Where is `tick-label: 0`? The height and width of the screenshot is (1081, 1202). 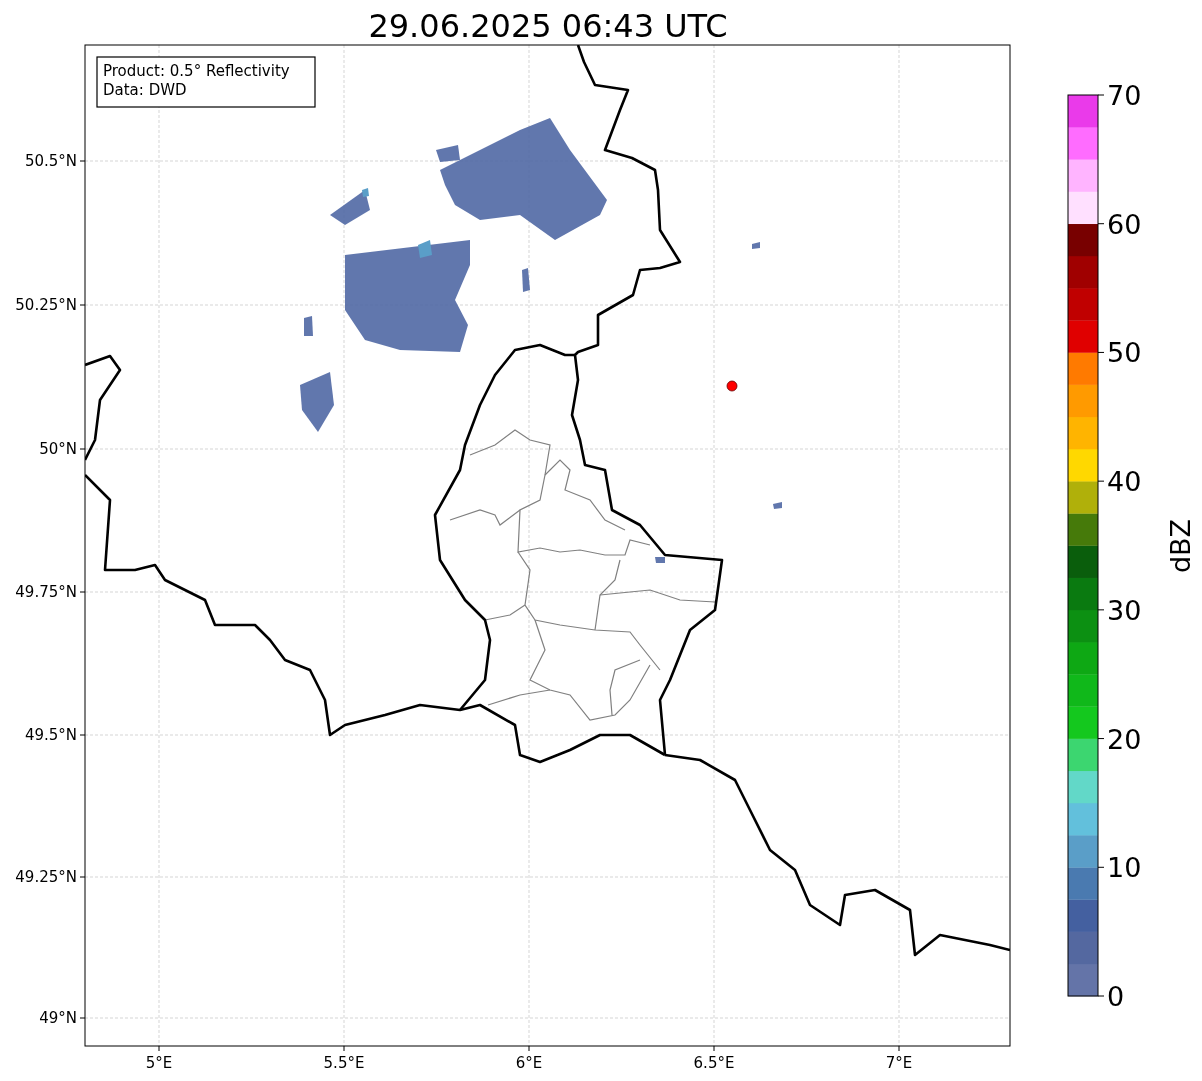 tick-label: 0 is located at coordinates (1116, 996).